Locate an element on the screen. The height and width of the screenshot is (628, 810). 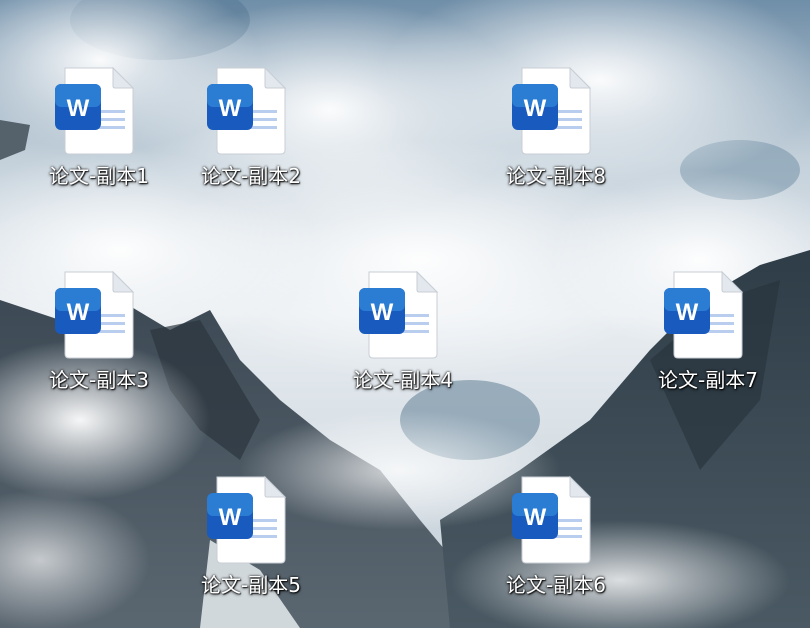
desktop-icon-doc-copy-2: W 论文-副本2 is located at coordinates (251, 131).